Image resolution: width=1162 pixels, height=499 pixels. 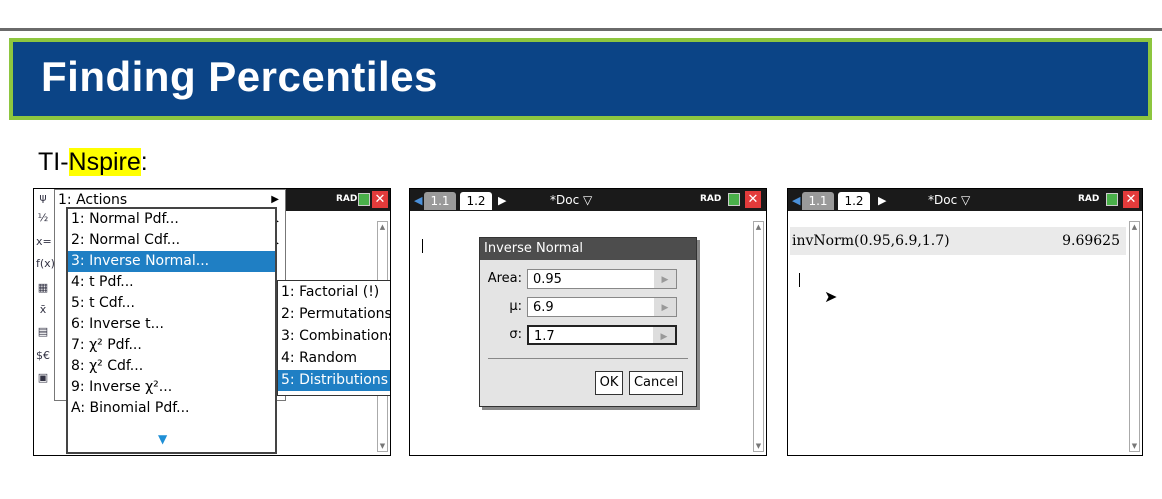 What do you see at coordinates (1091, 241) in the screenshot?
I see `result: 9.69625` at bounding box center [1091, 241].